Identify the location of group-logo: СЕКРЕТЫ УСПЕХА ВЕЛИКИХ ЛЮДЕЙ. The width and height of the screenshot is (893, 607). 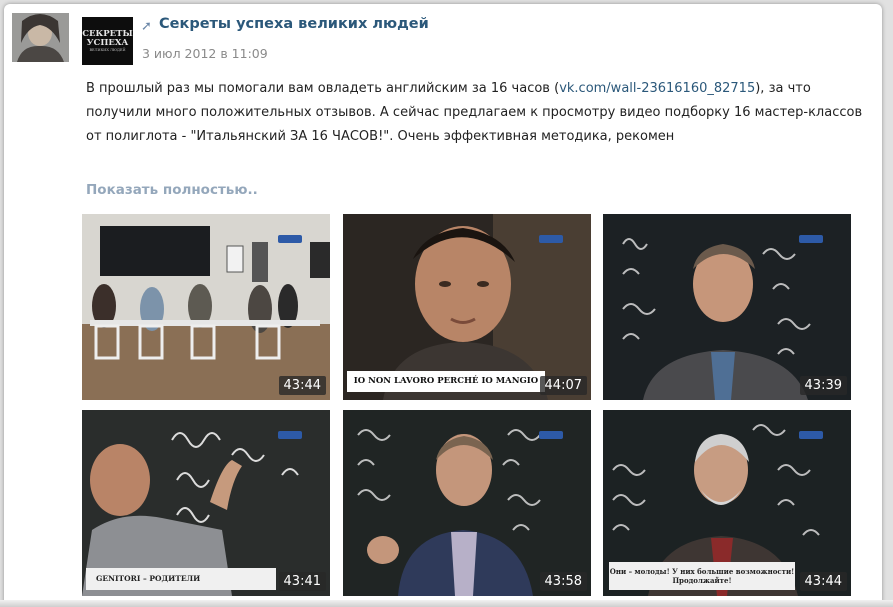
(107, 41).